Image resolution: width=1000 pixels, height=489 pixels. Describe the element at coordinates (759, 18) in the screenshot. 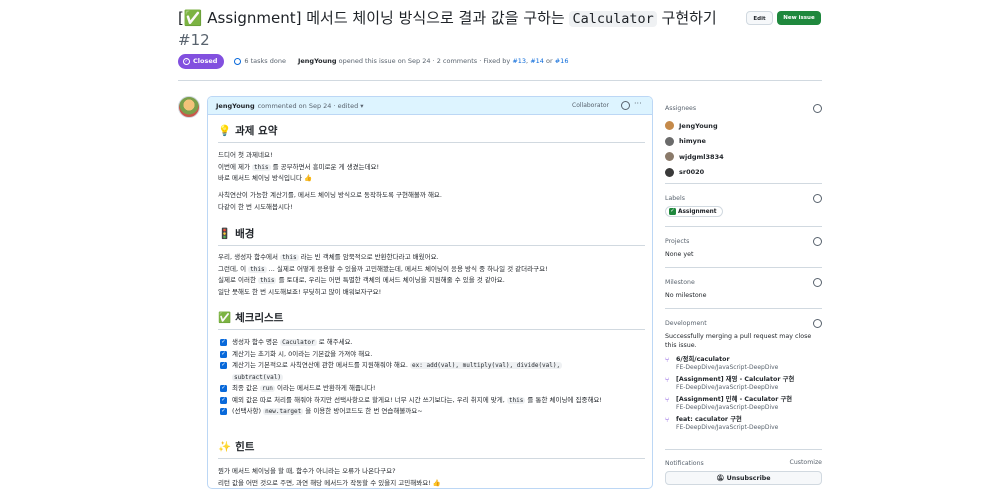

I see `edit-button: Edit` at that location.